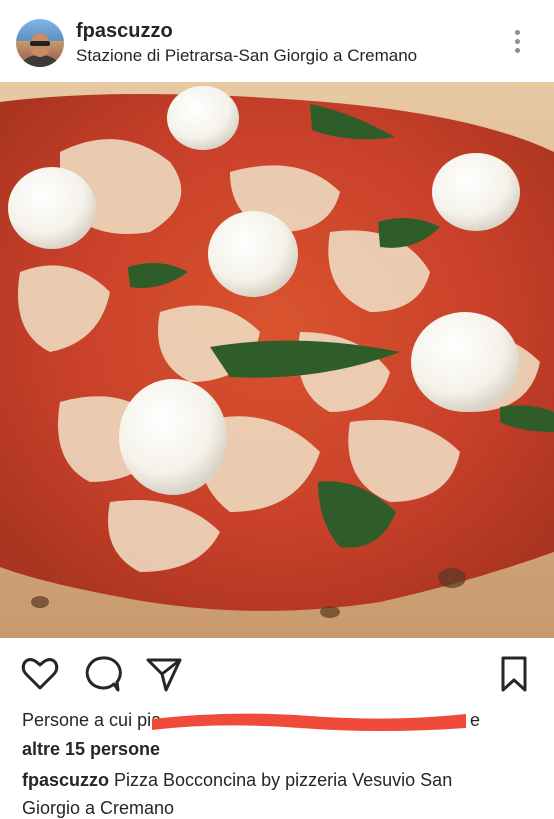 This screenshot has height=819, width=554. Describe the element at coordinates (65, 780) in the screenshot. I see `caption-username: fpascuzzo` at that location.